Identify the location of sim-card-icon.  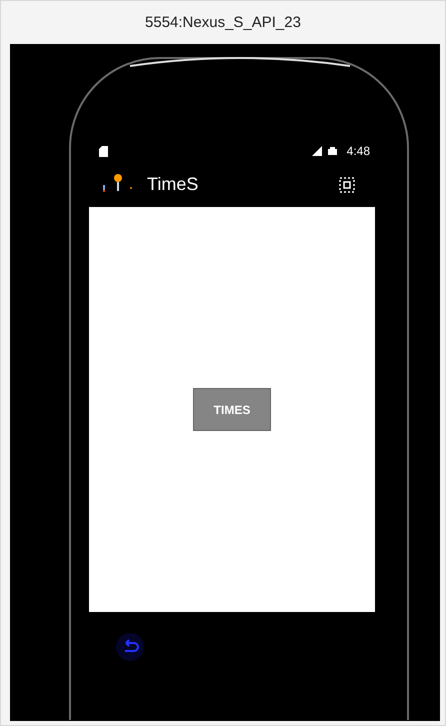
(103, 151).